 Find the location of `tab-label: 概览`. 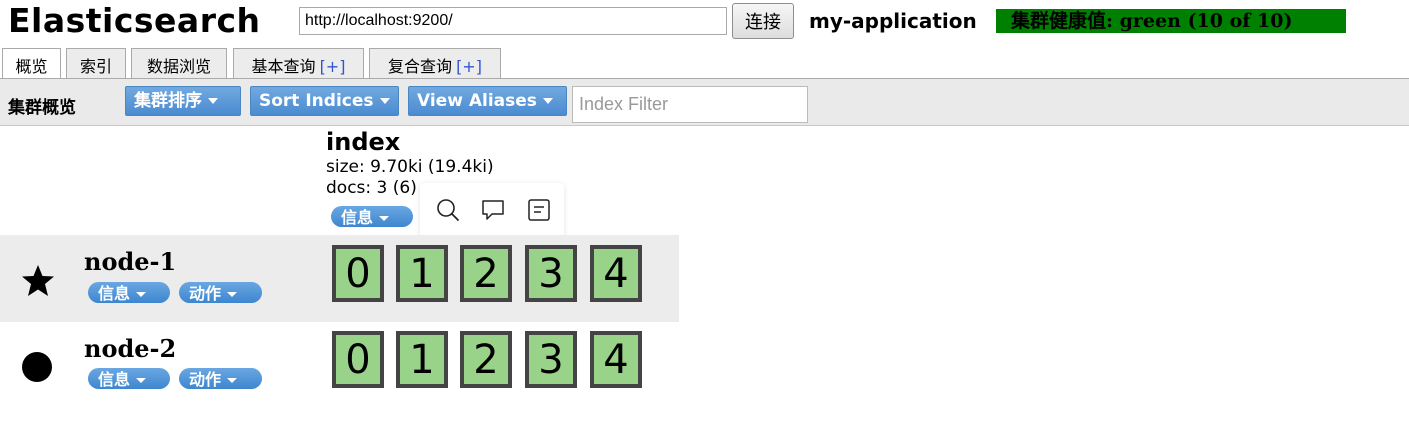

tab-label: 概览 is located at coordinates (31, 66).